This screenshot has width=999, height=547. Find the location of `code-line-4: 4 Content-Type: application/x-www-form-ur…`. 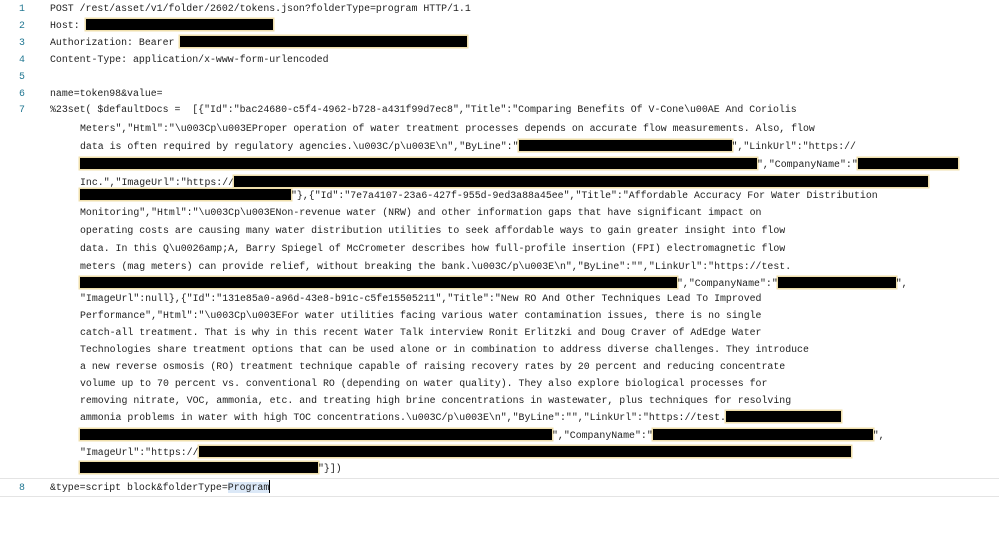

code-line-4: 4 Content-Type: application/x-www-form-ur… is located at coordinates (499, 59).